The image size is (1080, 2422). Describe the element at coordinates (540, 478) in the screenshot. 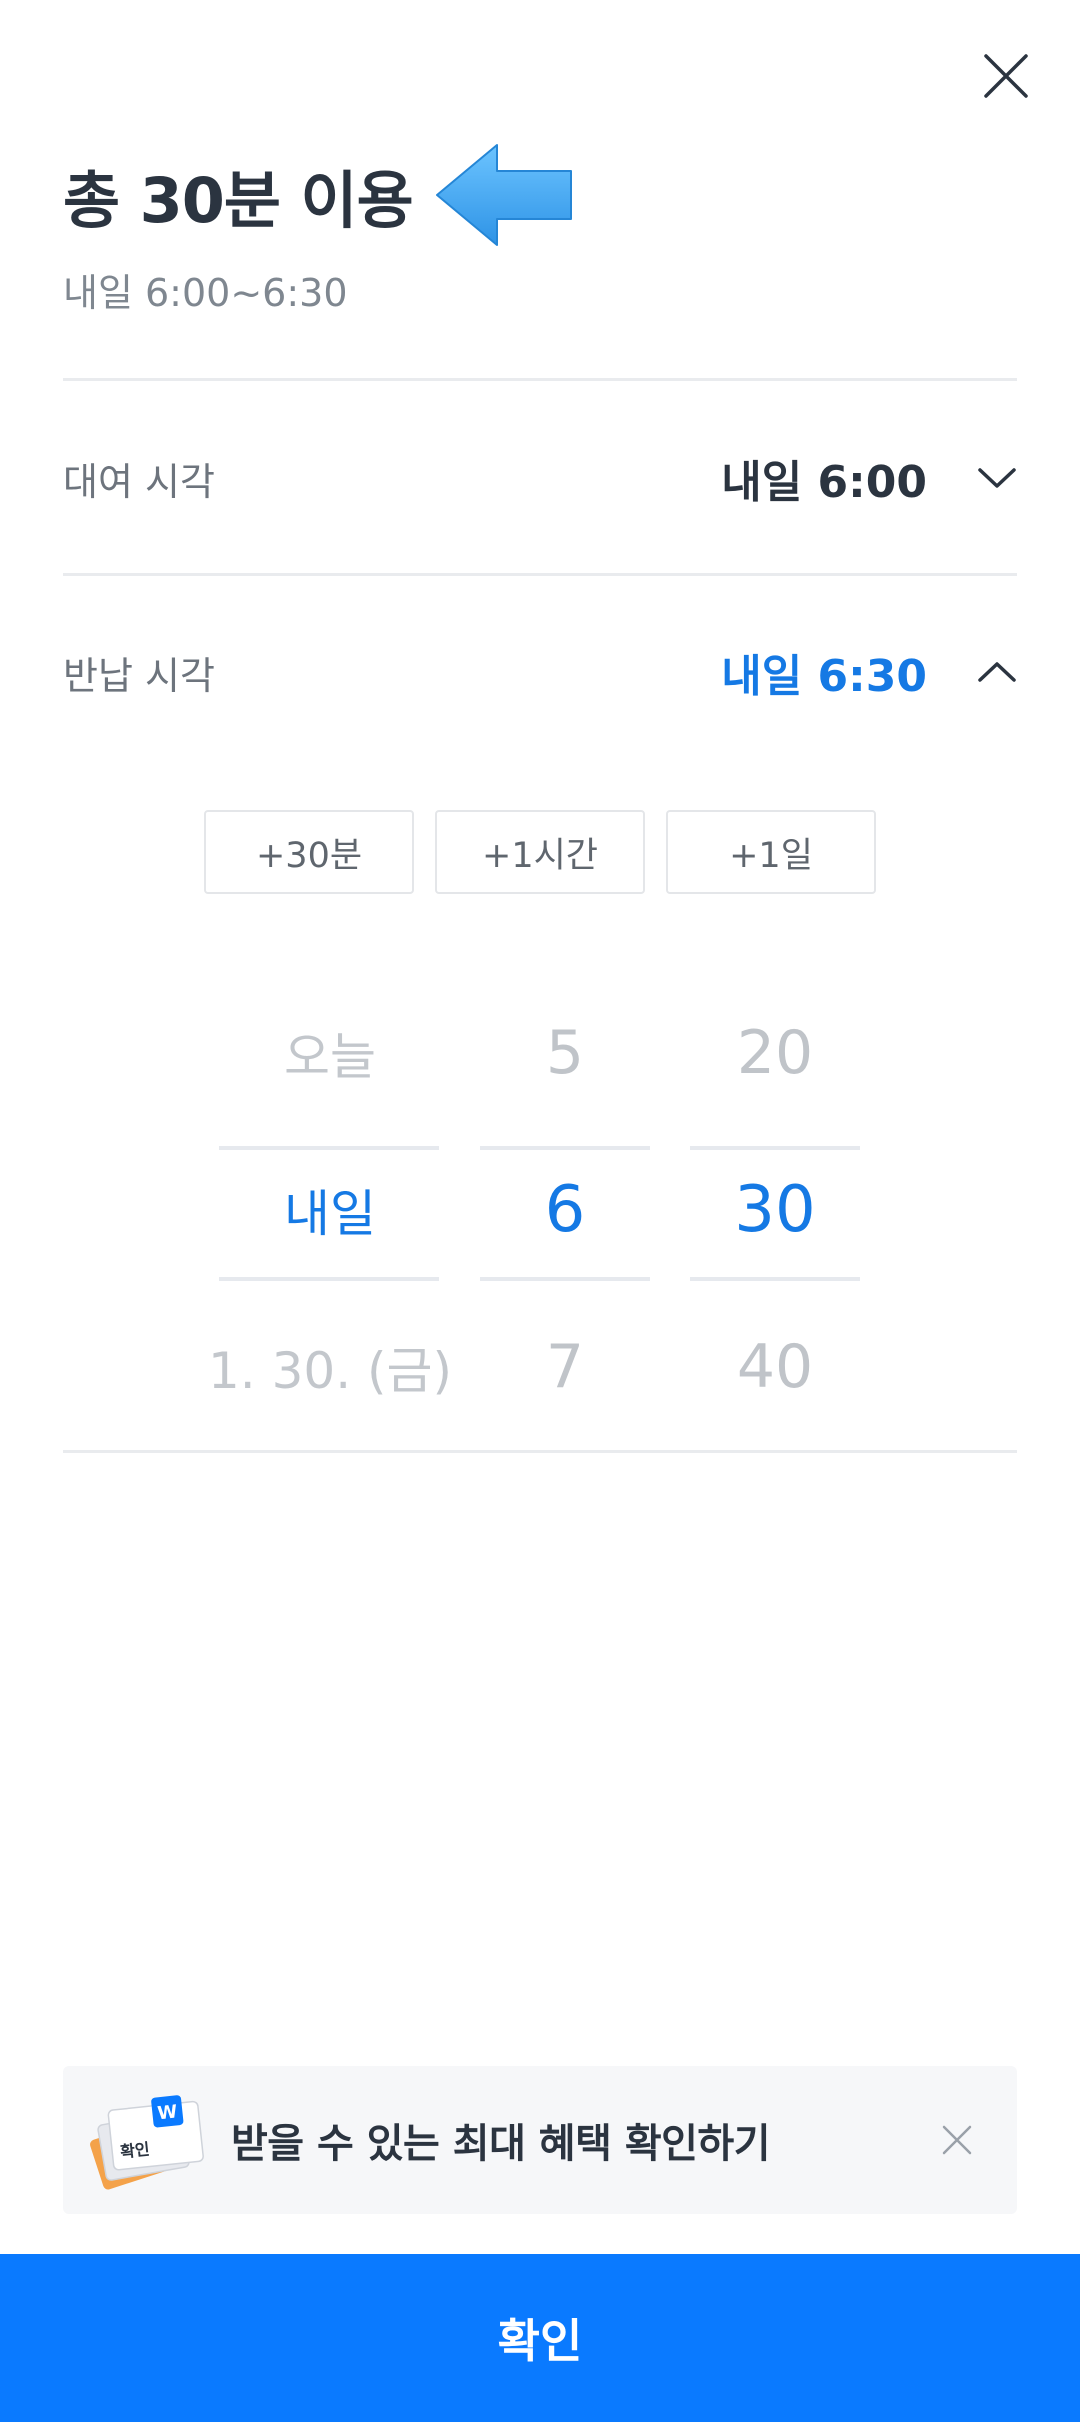

I see `rental-time-row: 대여 시각 내일 6:00` at that location.